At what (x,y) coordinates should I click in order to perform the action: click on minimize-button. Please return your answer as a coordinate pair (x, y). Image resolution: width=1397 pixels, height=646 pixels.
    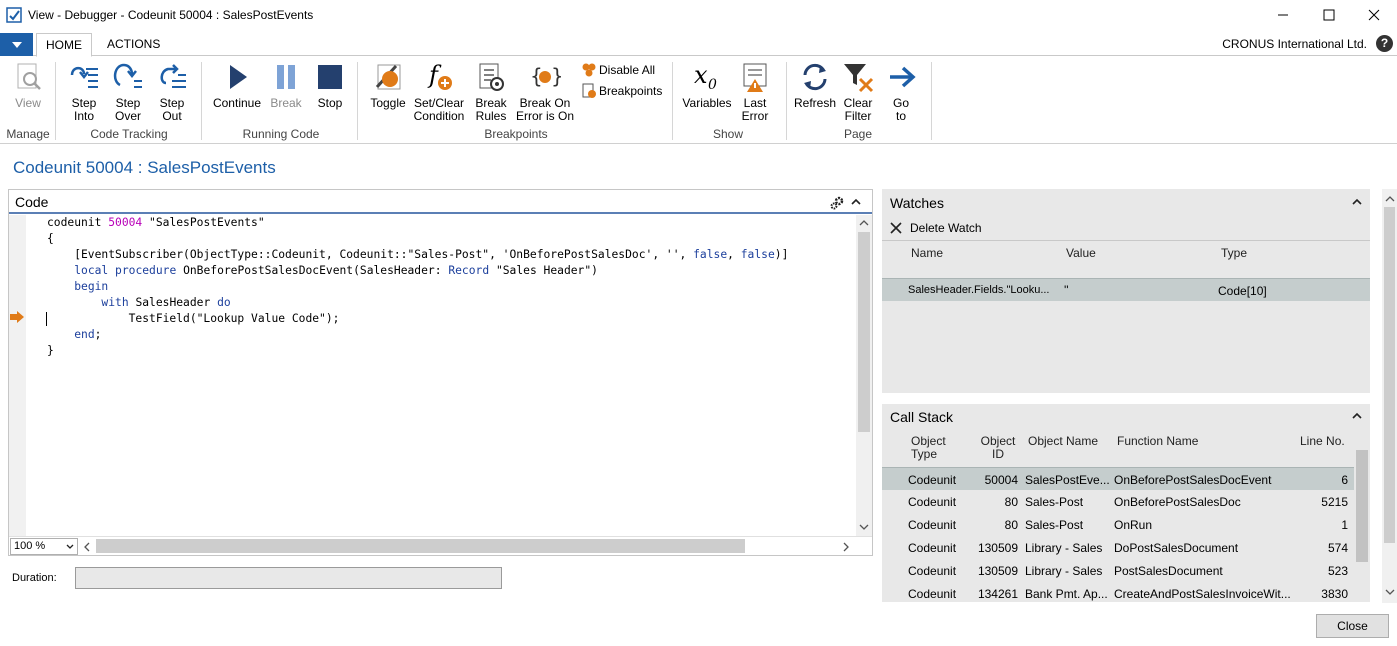
    Looking at the image, I should click on (1283, 15).